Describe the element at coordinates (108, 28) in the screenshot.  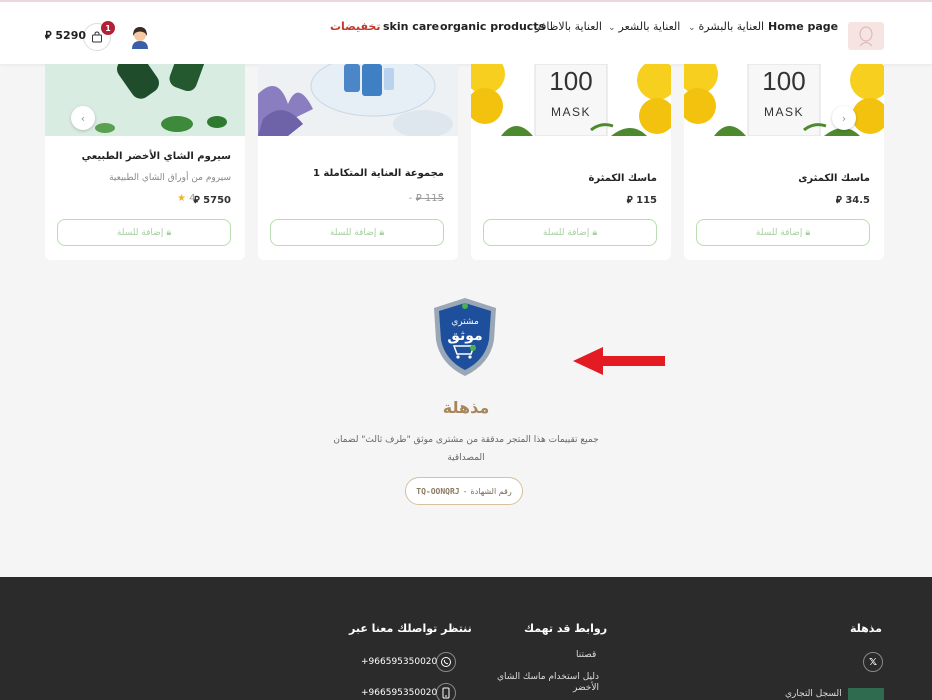
I see `cart-count-badge: 1` at that location.